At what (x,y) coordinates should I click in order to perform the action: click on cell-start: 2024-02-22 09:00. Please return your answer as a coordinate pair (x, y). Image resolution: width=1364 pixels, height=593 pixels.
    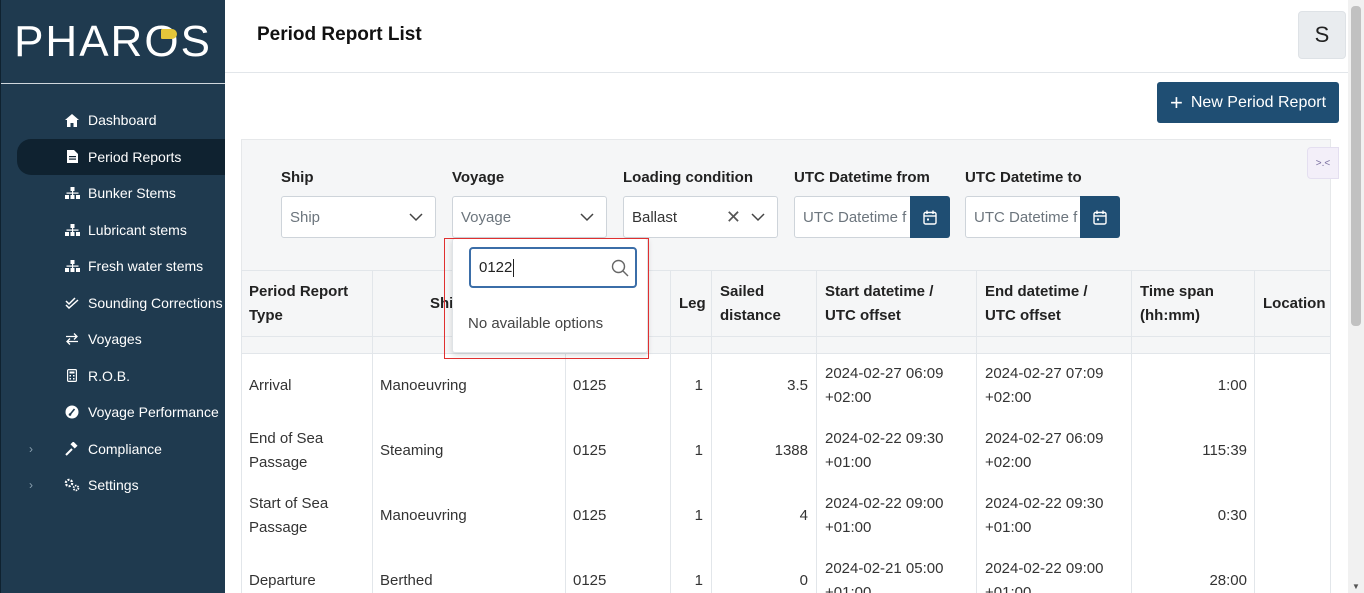
    Looking at the image, I should click on (884, 503).